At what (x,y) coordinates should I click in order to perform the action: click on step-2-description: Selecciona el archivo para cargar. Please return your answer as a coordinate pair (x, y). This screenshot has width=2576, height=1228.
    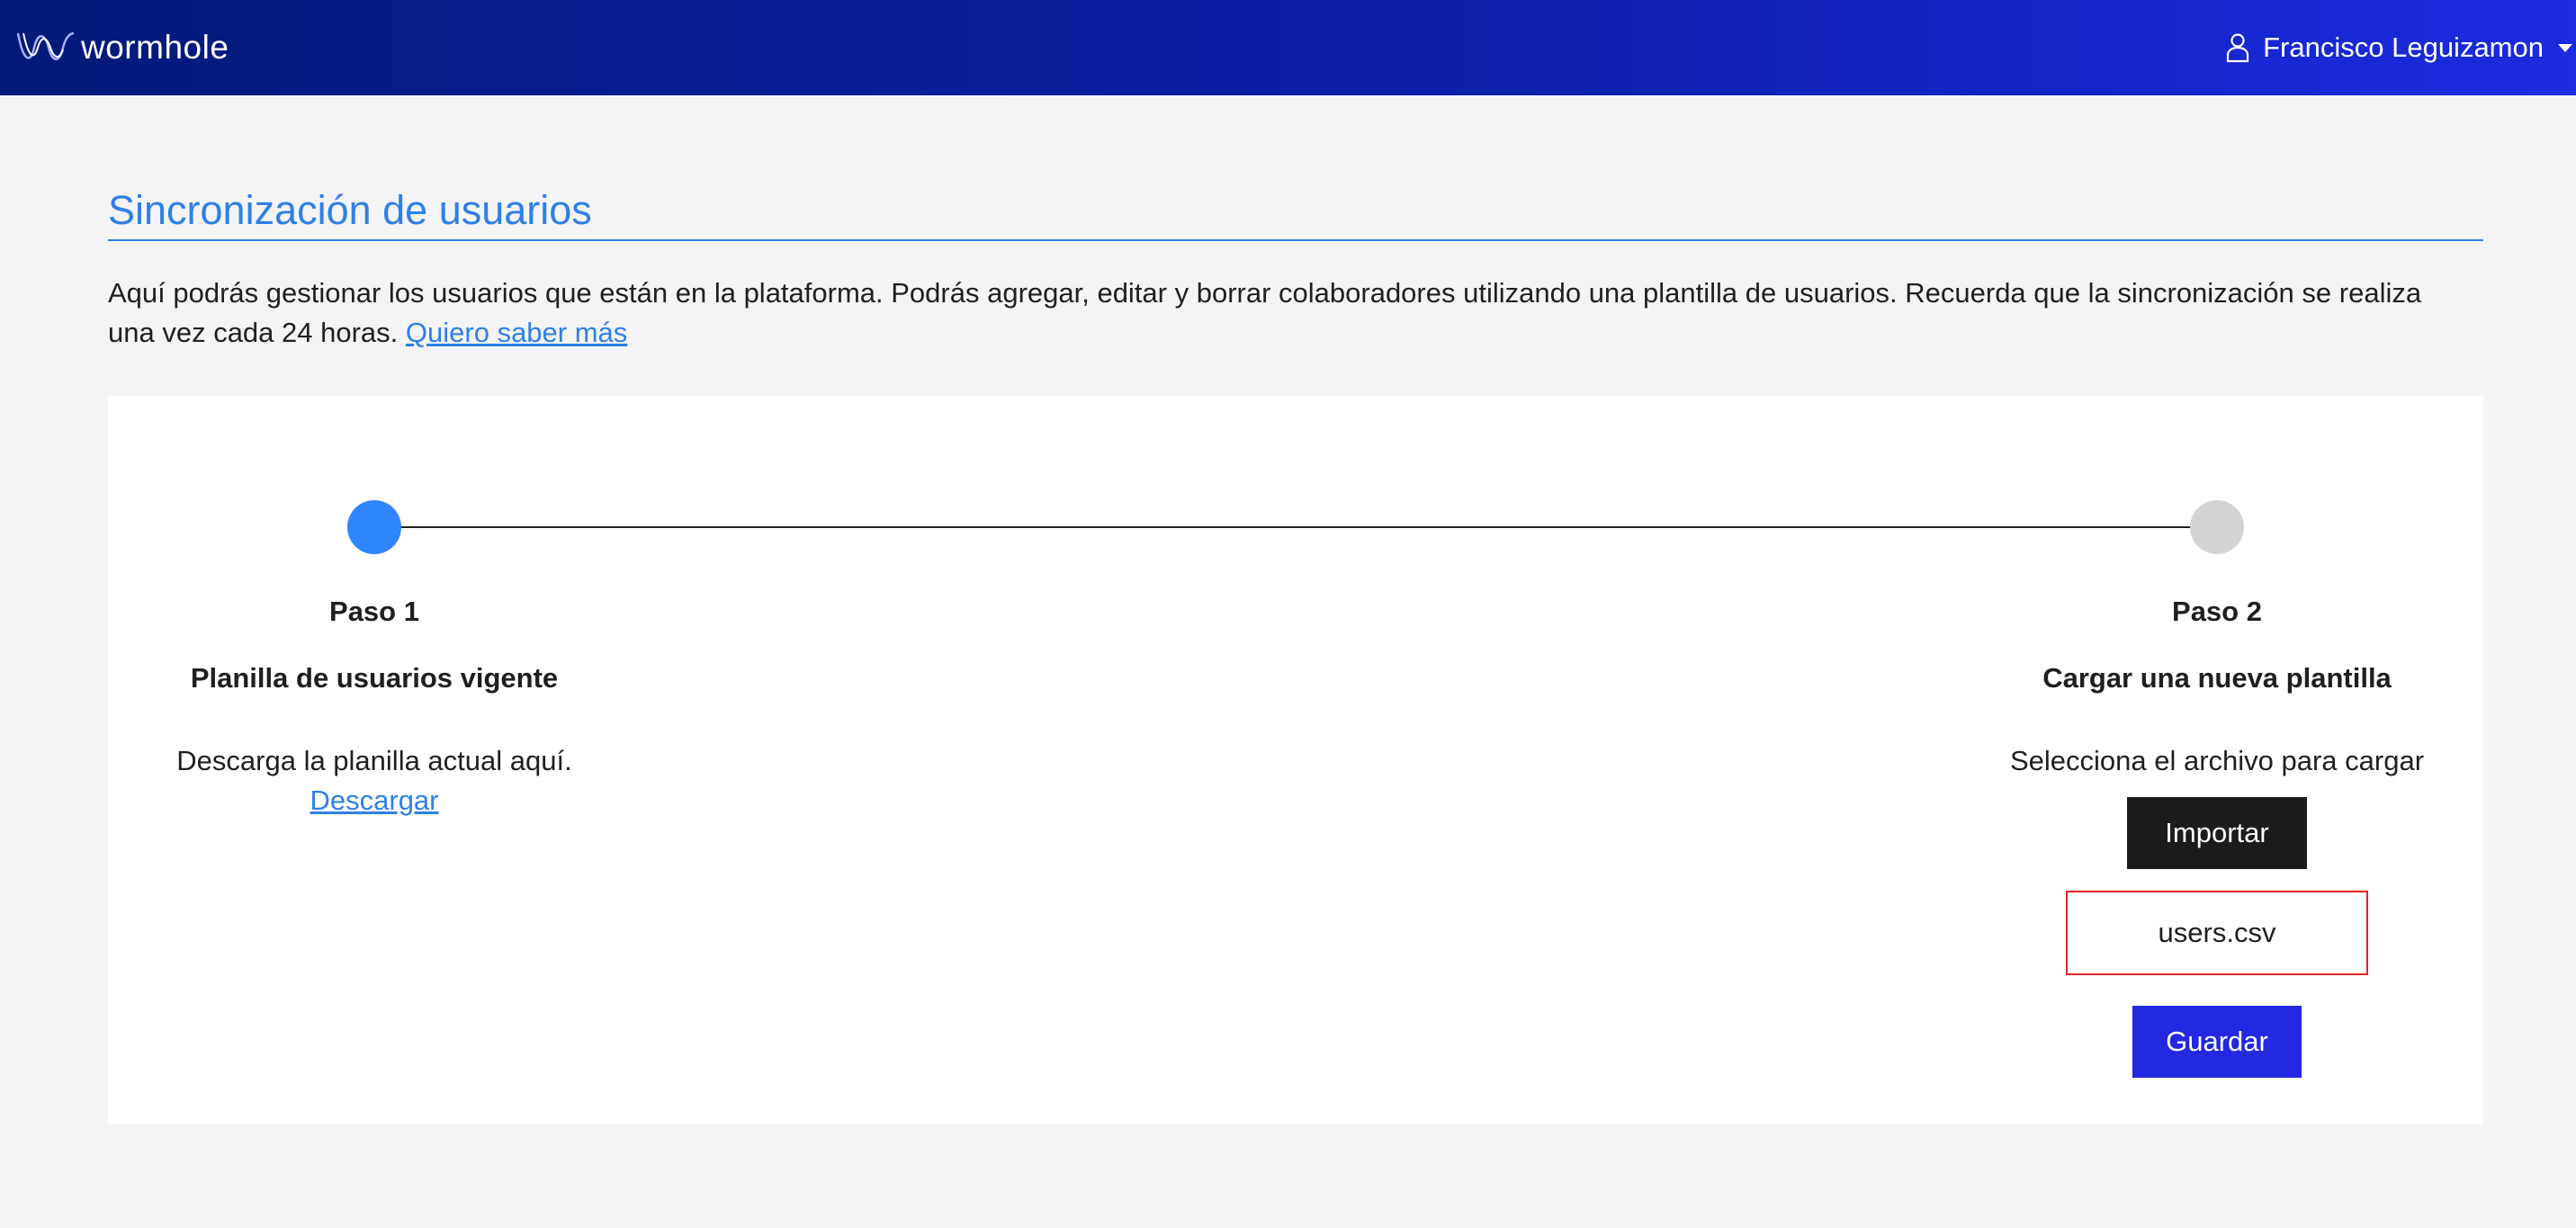
    Looking at the image, I should click on (2217, 760).